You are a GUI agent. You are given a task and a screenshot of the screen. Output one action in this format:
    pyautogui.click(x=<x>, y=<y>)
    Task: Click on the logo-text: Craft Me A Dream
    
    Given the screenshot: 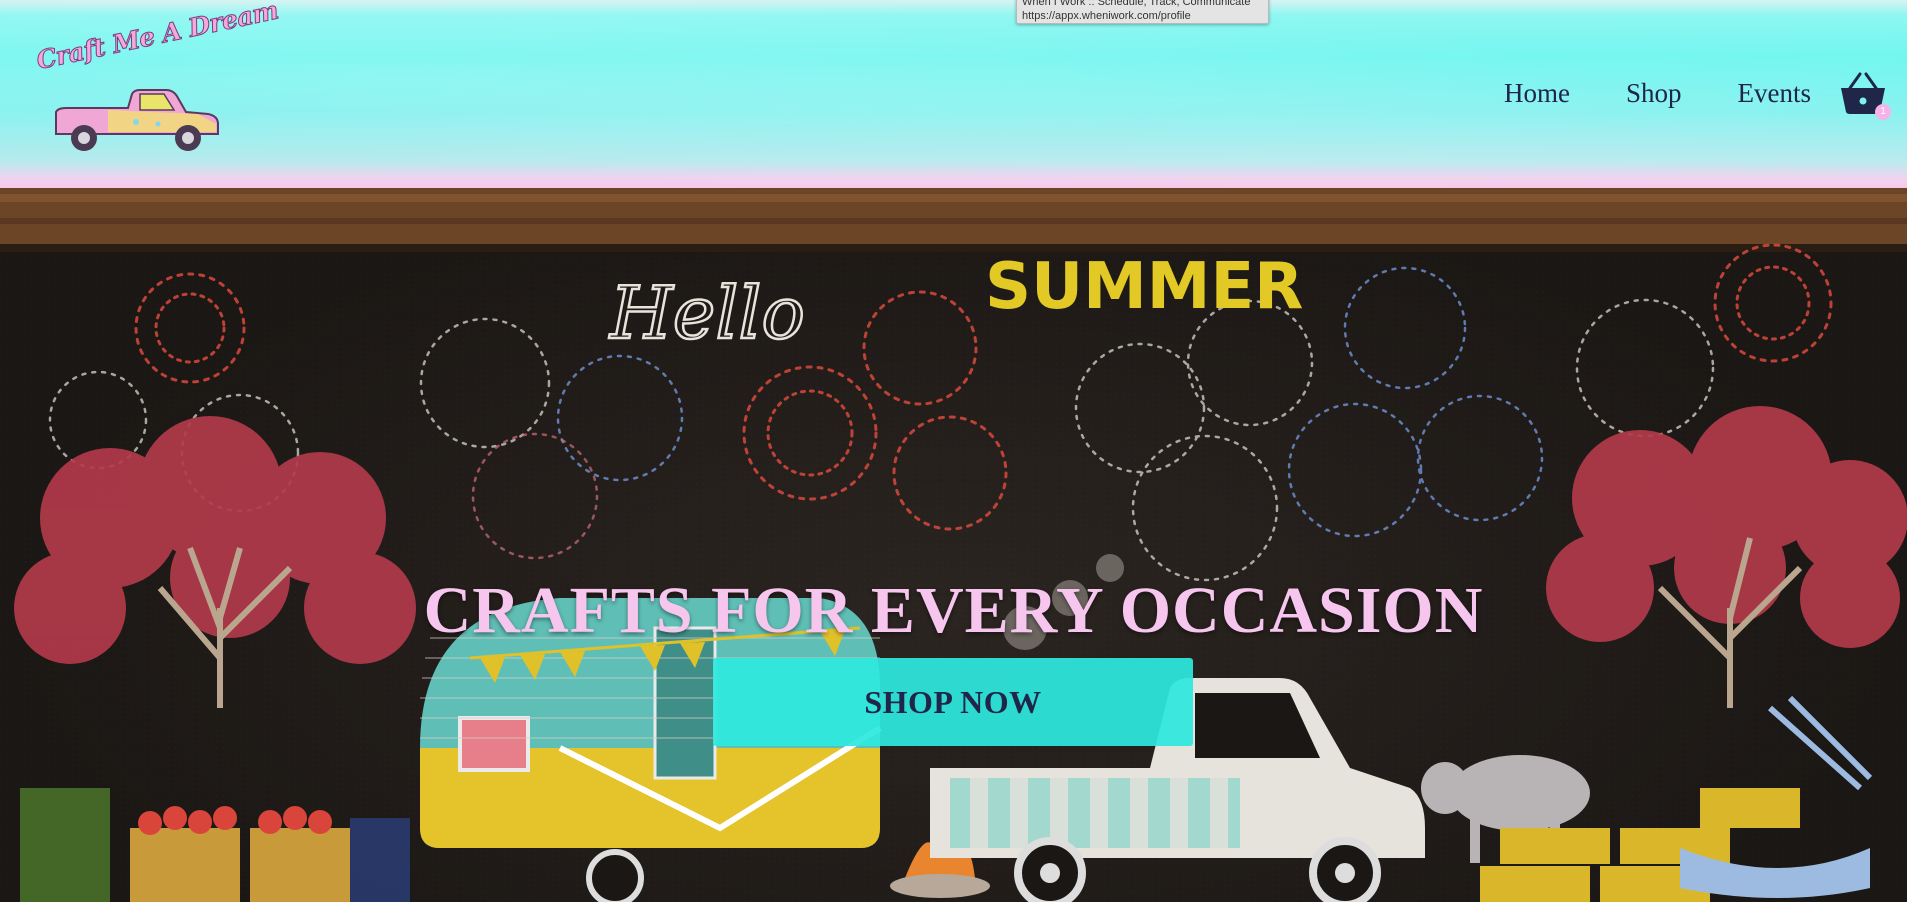 What is the action you would take?
    pyautogui.click(x=157, y=38)
    